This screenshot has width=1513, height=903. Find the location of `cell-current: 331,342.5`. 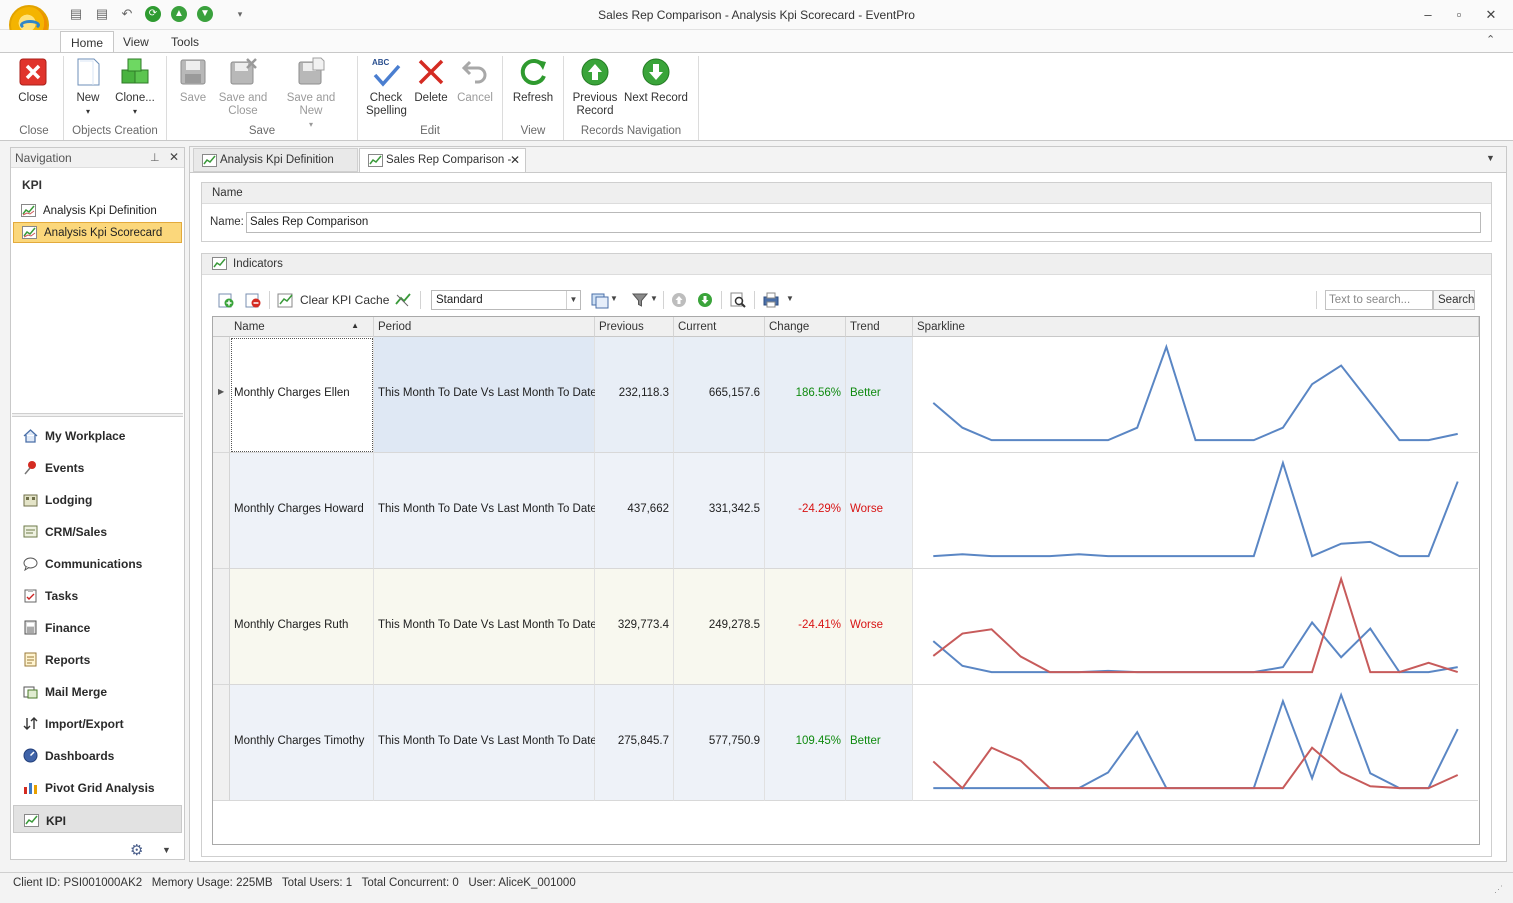

cell-current: 331,342.5 is located at coordinates (719, 511).